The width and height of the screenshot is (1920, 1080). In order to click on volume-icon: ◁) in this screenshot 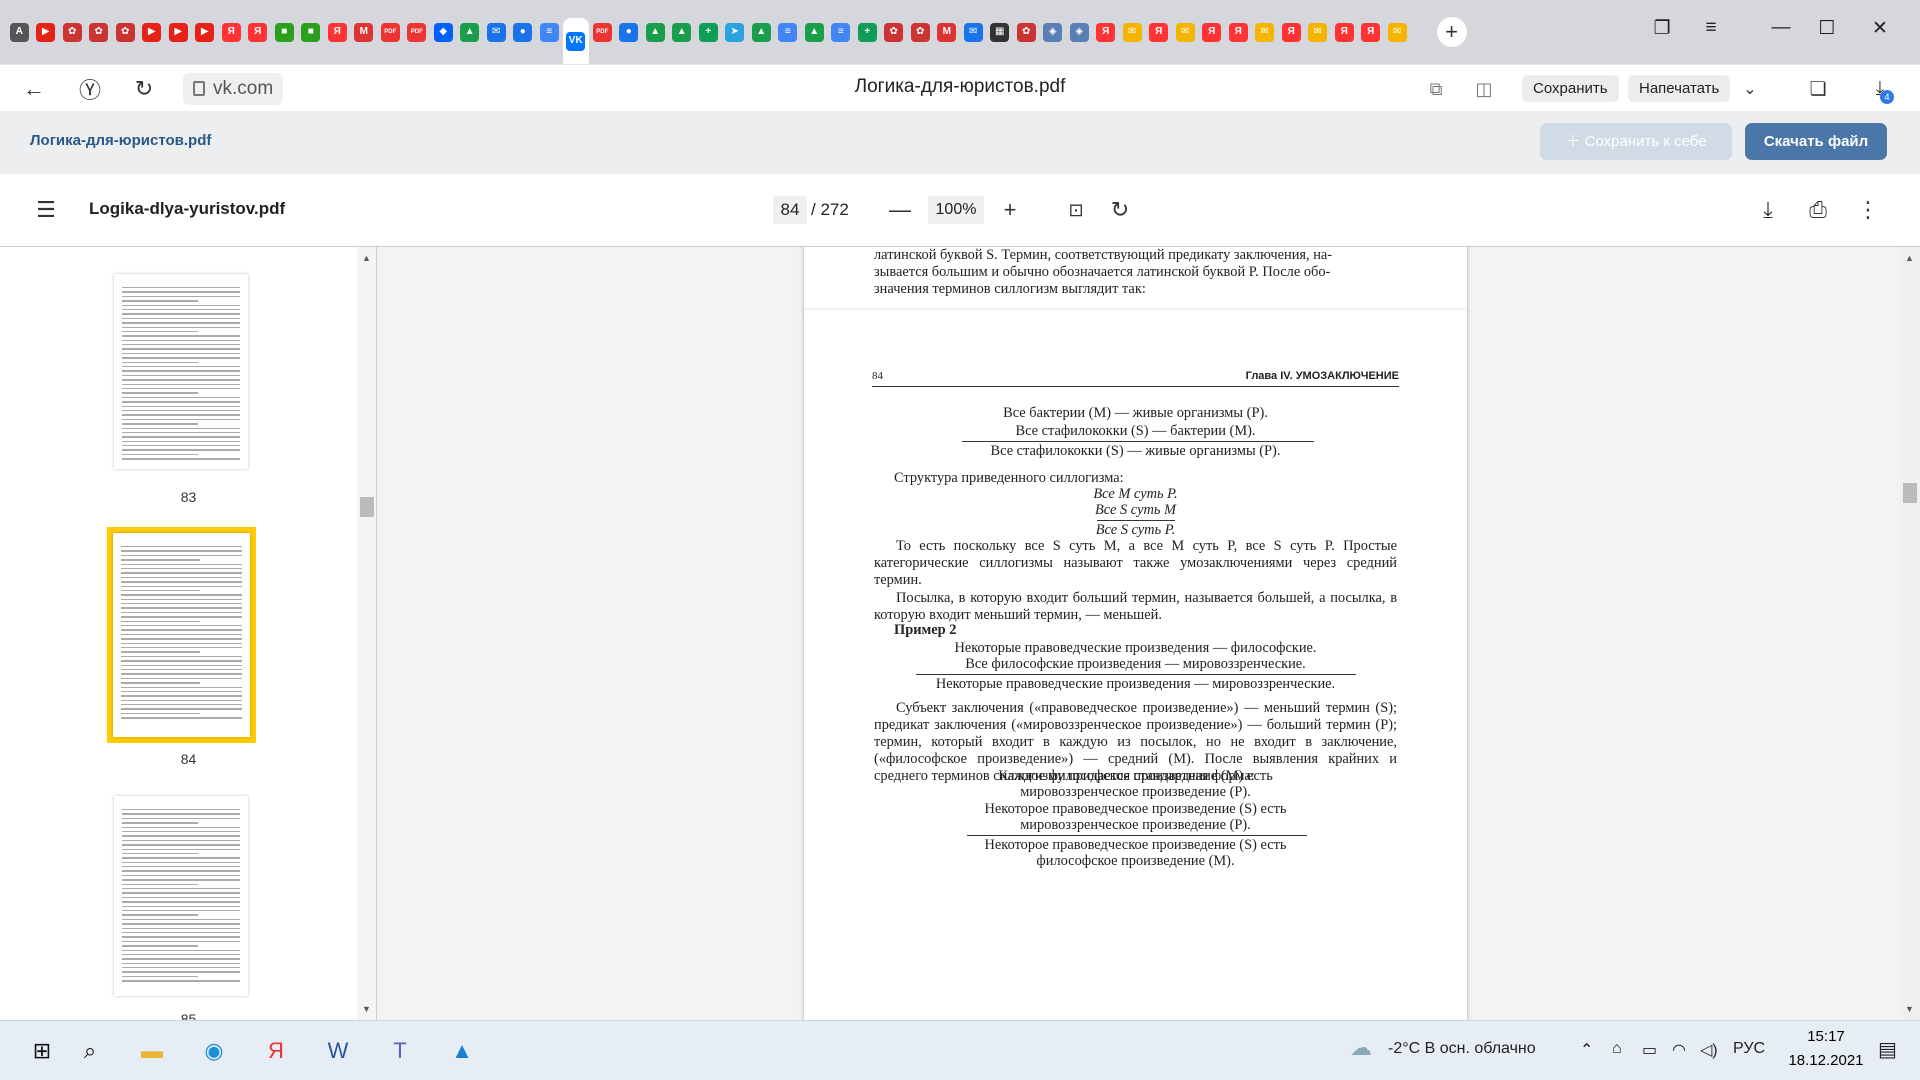, I will do `click(1709, 1050)`.